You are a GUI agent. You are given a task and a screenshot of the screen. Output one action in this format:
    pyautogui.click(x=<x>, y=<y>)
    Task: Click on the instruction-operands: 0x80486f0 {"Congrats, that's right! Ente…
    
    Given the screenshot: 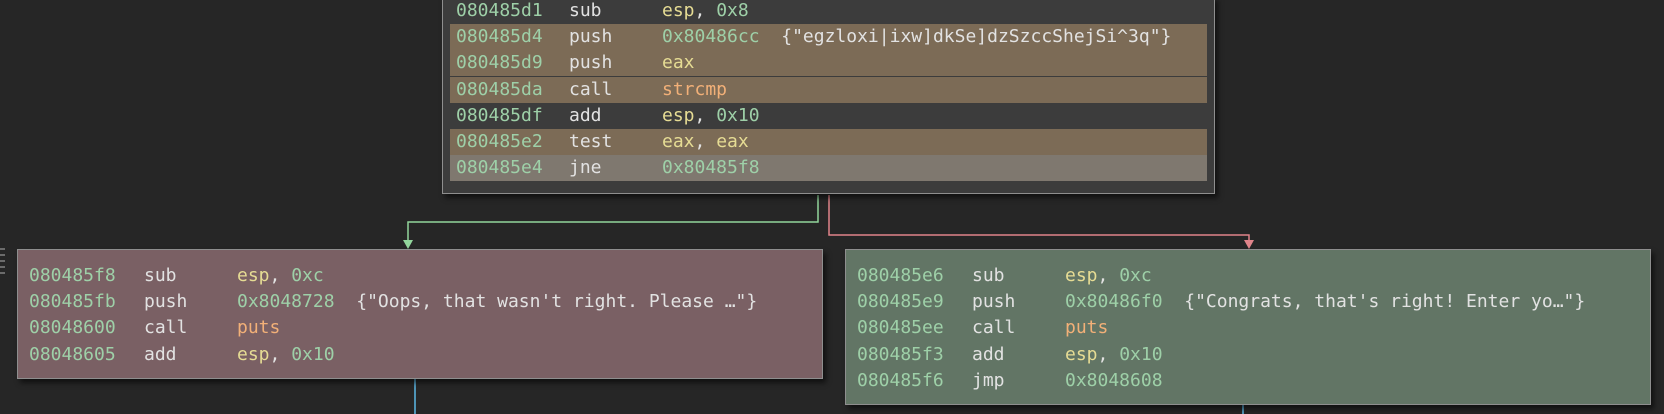 What is the action you would take?
    pyautogui.click(x=1325, y=302)
    